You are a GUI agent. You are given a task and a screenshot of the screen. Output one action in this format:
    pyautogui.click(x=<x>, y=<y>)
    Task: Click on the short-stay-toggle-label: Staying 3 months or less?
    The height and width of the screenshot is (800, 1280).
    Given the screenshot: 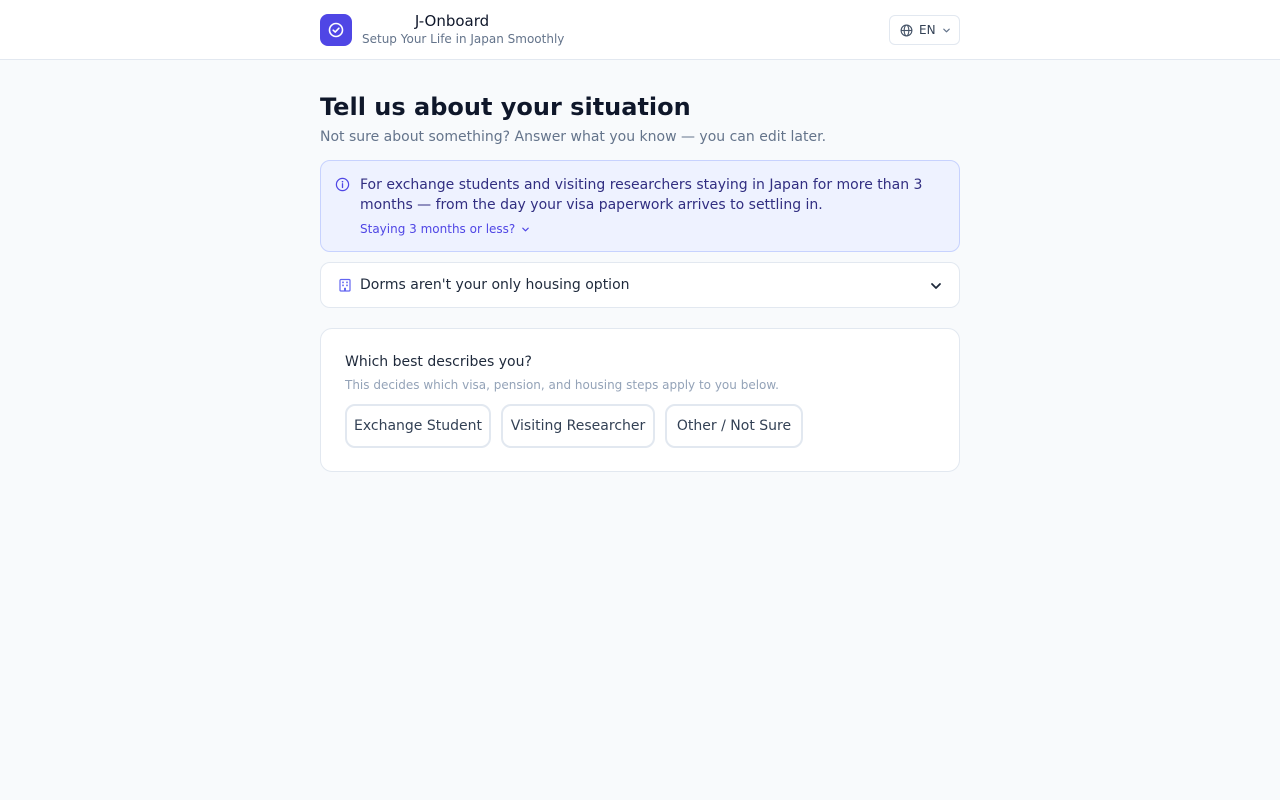 What is the action you would take?
    pyautogui.click(x=438, y=229)
    